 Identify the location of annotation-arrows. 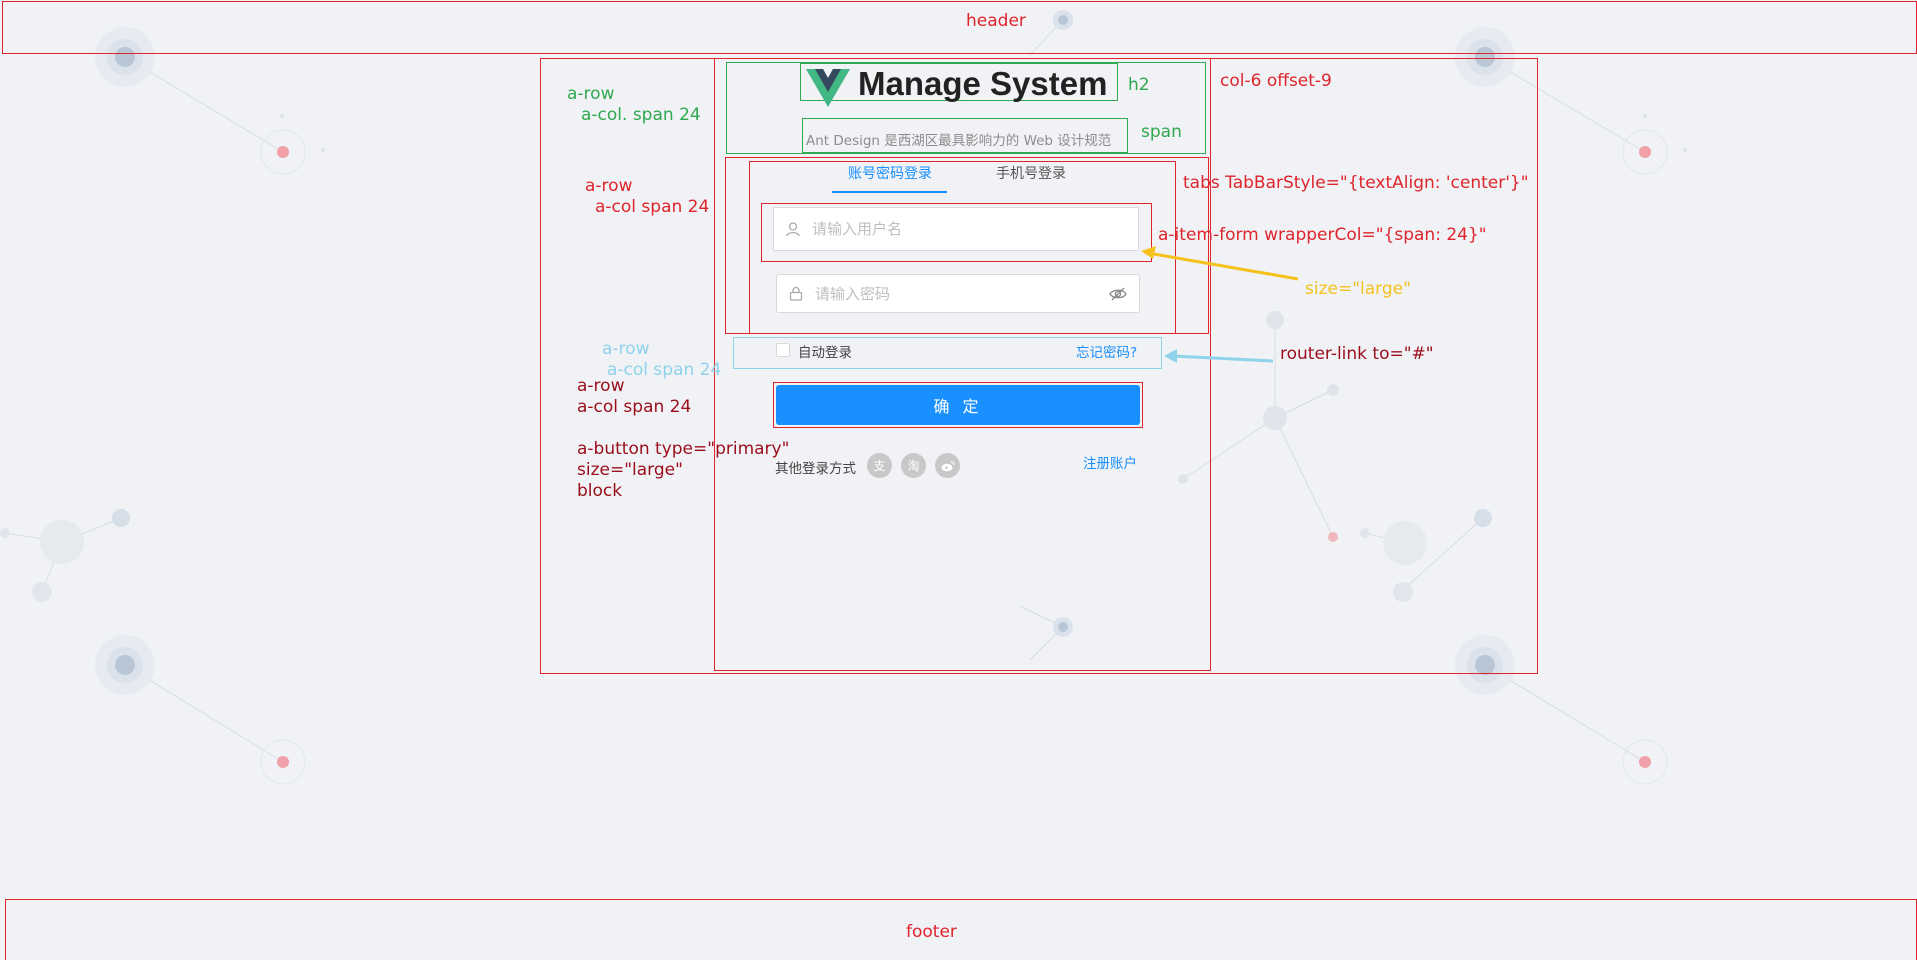
(1220, 304).